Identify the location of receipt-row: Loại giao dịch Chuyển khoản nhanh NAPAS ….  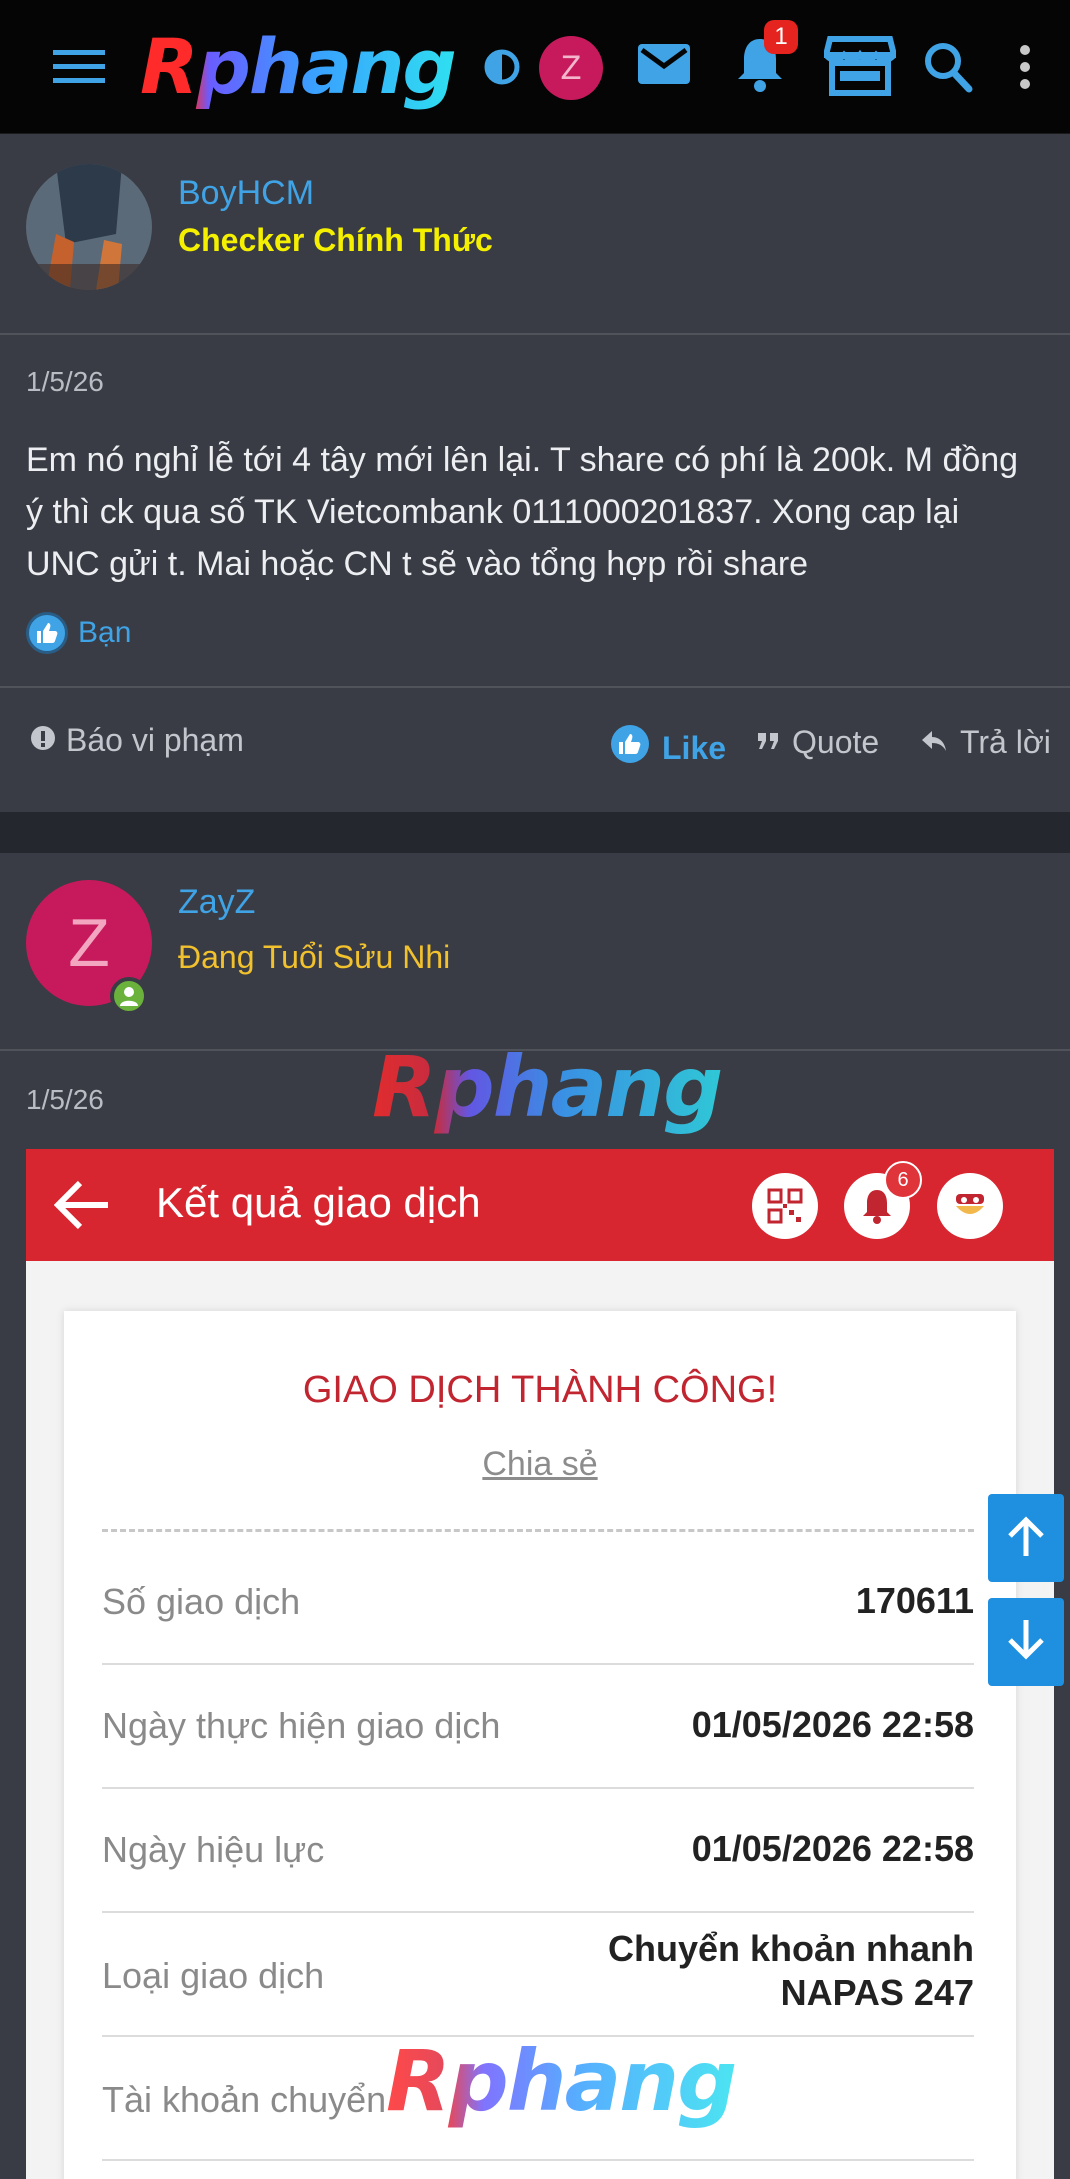
(538, 1975).